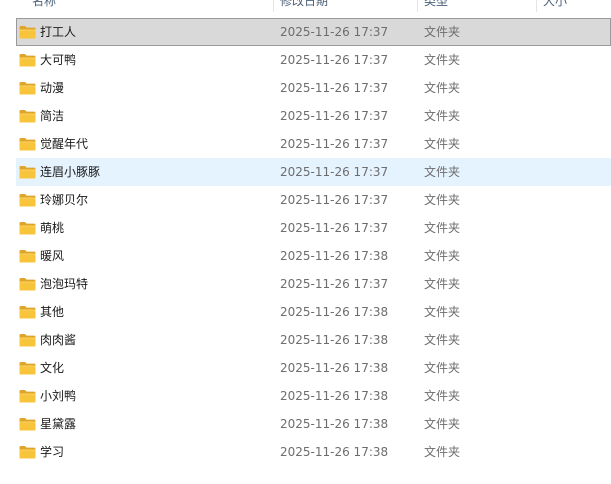 The image size is (611, 484). What do you see at coordinates (52, 312) in the screenshot?
I see `file-name: 其他` at bounding box center [52, 312].